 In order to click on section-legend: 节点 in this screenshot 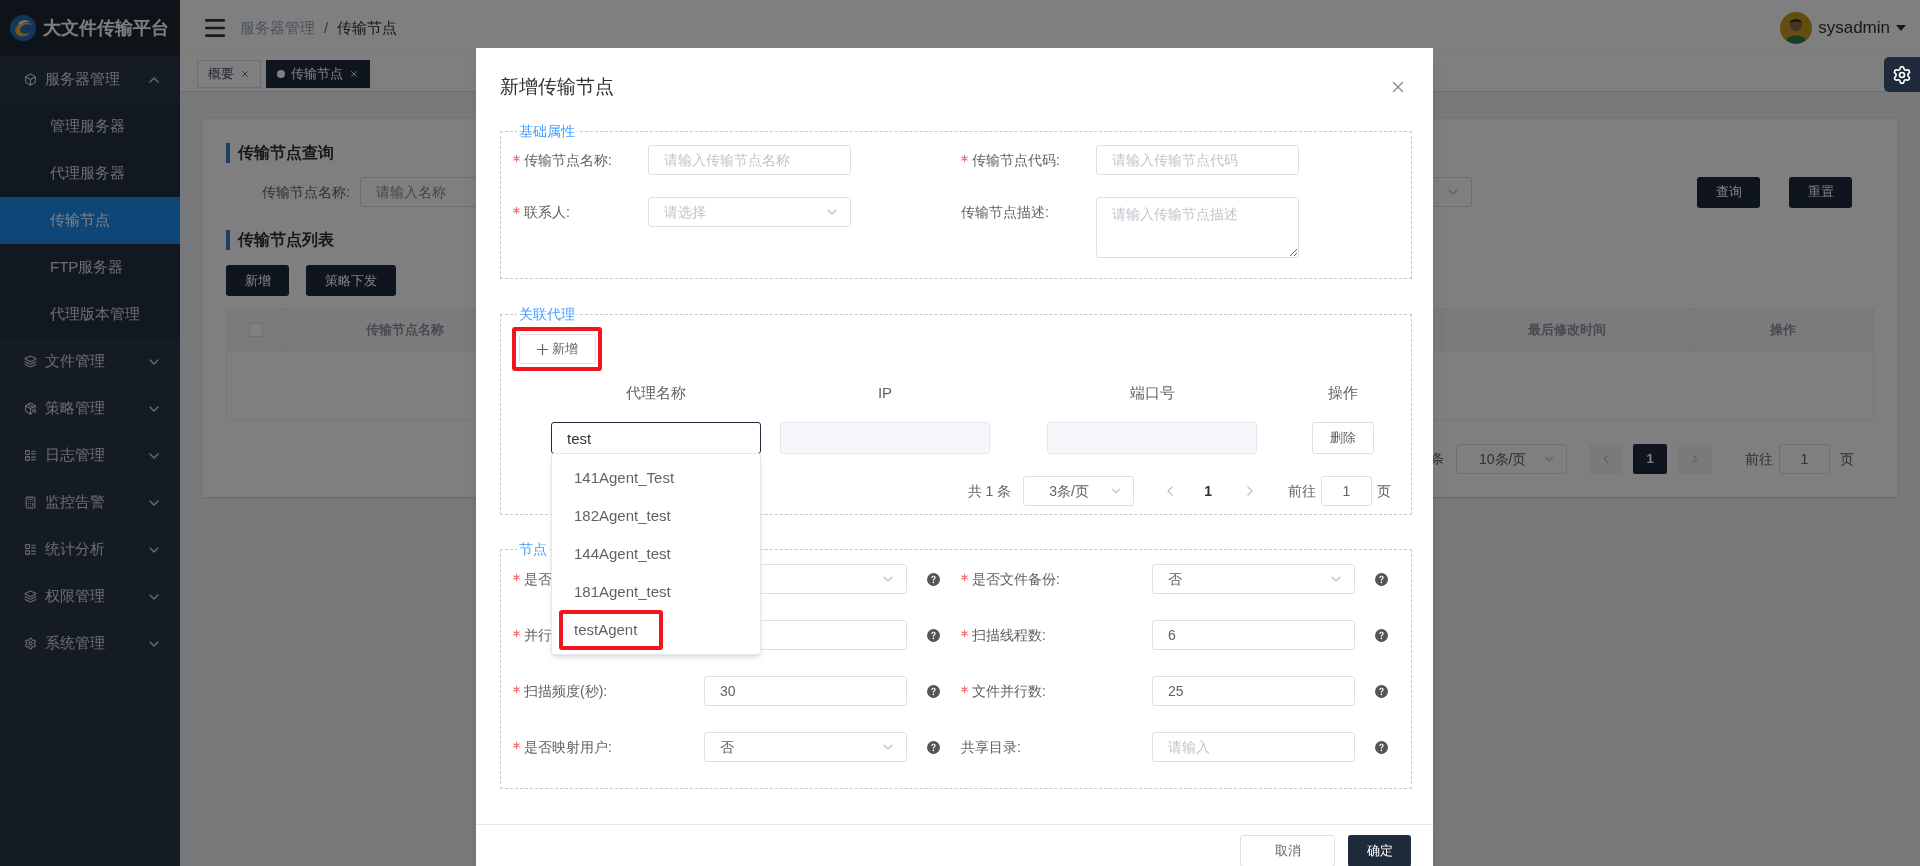, I will do `click(533, 549)`.